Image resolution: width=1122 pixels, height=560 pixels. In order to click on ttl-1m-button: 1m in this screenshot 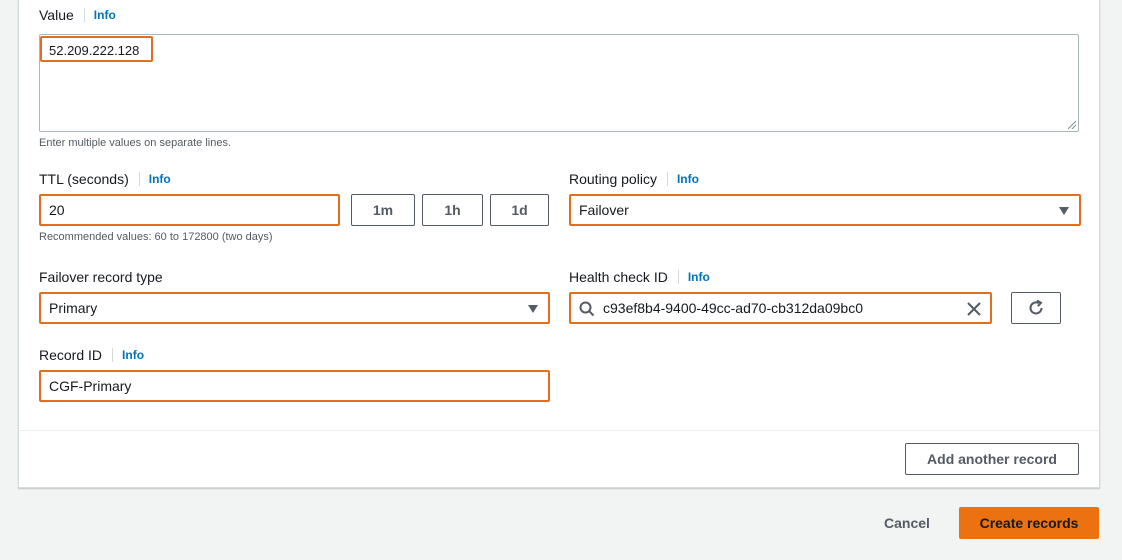, I will do `click(383, 210)`.